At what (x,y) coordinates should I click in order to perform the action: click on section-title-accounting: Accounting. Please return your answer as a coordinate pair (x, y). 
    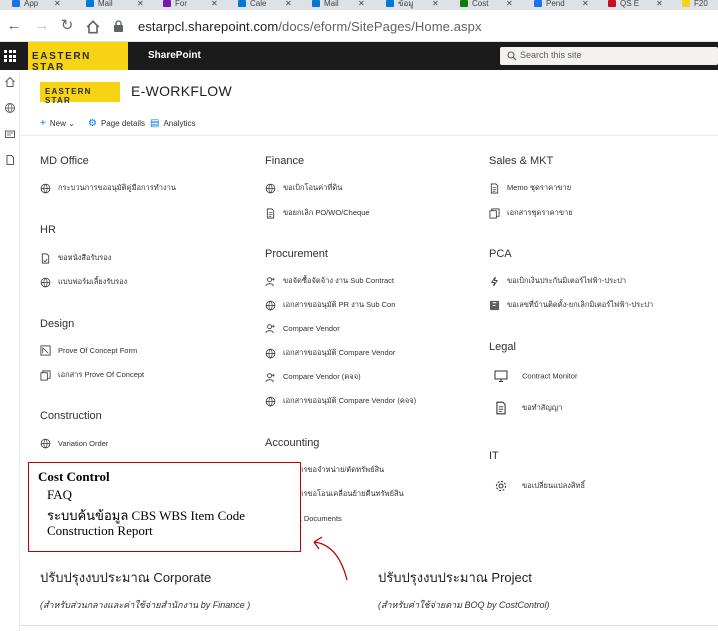
    Looking at the image, I should click on (292, 443).